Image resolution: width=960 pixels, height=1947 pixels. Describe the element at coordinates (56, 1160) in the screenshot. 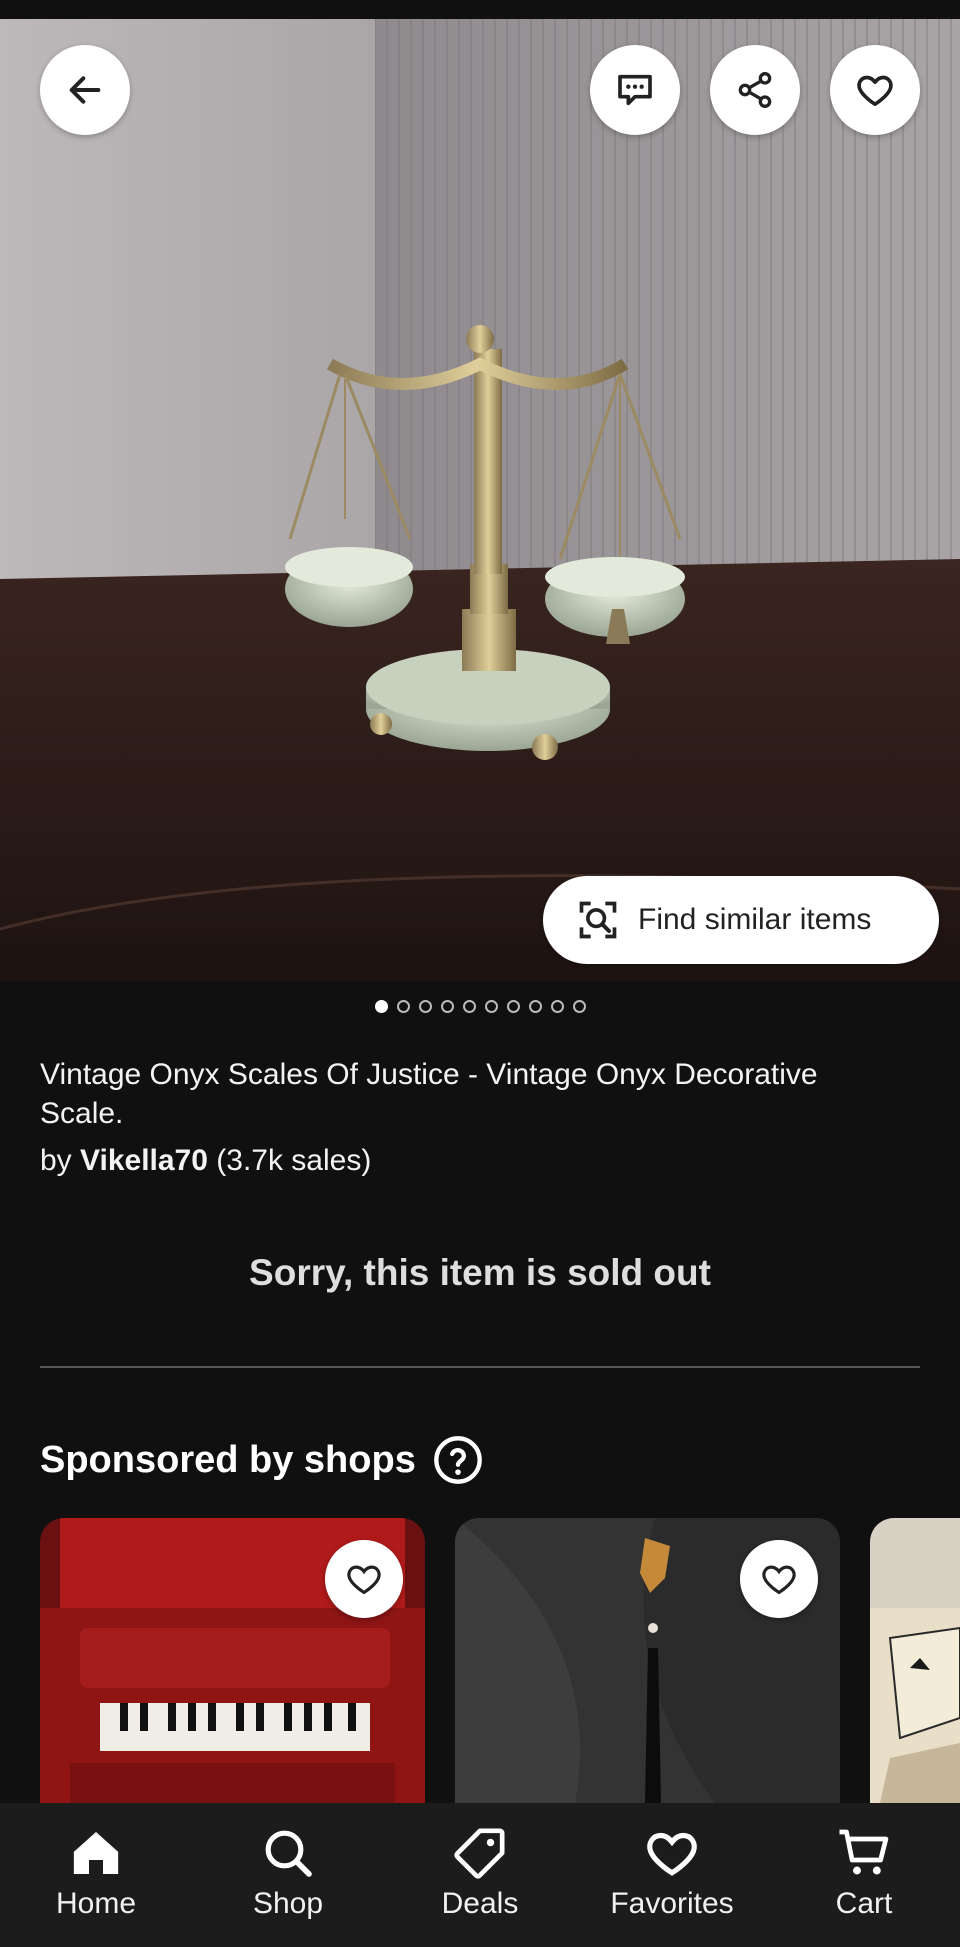

I see `by-prefix: by` at that location.